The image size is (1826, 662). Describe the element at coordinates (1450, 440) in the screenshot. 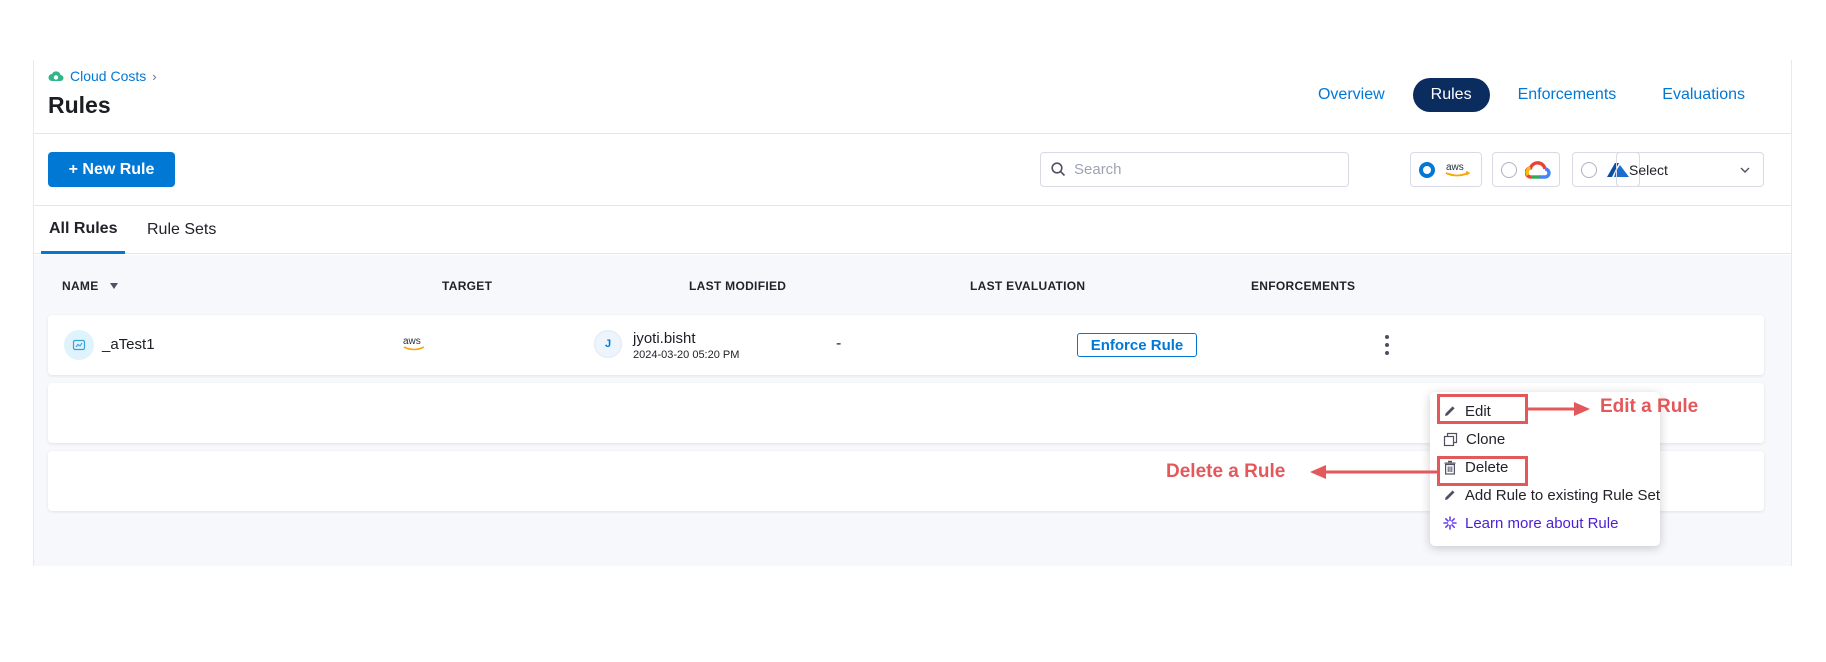

I see `annotation-arrows` at that location.